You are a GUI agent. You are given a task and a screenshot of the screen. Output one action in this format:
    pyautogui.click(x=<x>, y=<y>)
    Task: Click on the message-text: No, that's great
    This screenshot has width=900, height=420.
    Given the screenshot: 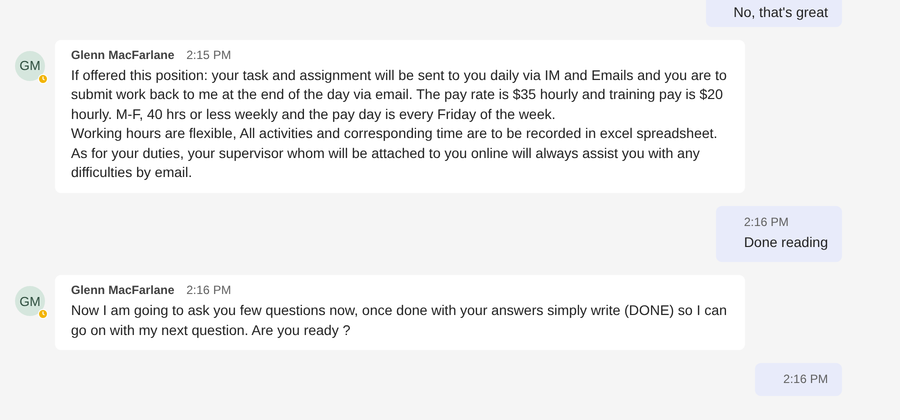 What is the action you would take?
    pyautogui.click(x=781, y=12)
    